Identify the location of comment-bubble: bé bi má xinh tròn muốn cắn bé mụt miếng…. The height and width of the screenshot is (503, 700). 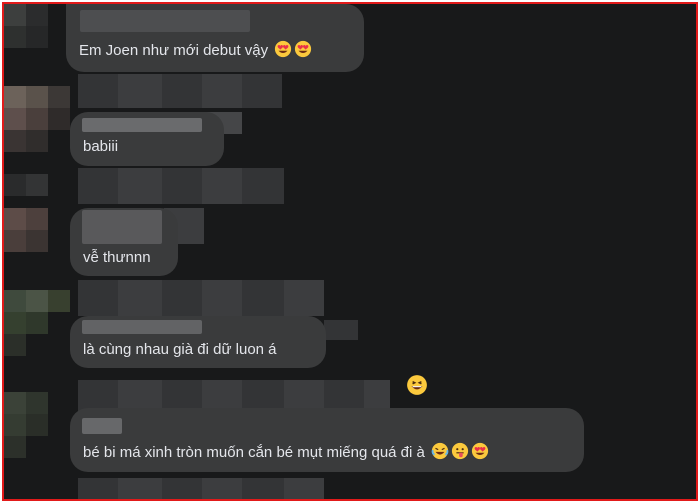
(327, 440).